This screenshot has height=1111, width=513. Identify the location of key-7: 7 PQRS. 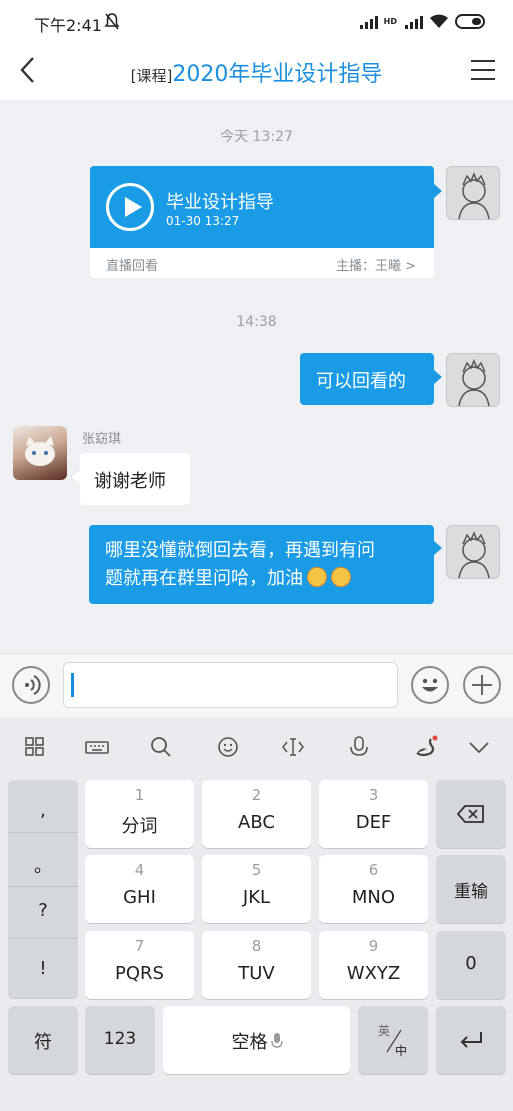
(139, 965).